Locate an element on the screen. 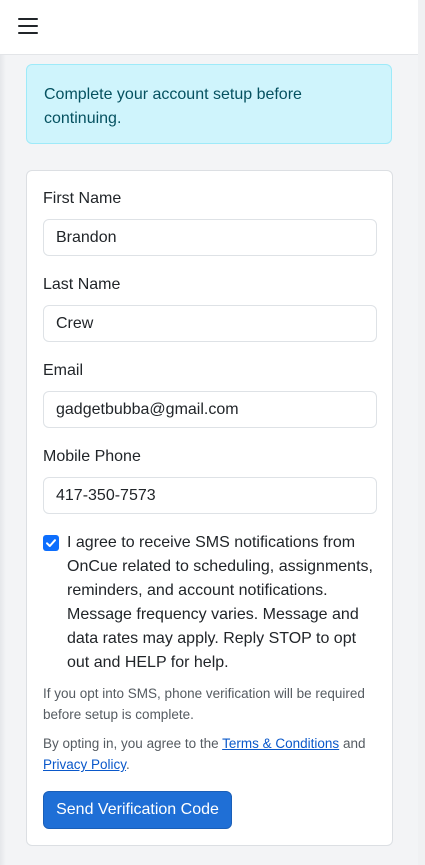 The image size is (425, 865). last-name-input is located at coordinates (210, 323).